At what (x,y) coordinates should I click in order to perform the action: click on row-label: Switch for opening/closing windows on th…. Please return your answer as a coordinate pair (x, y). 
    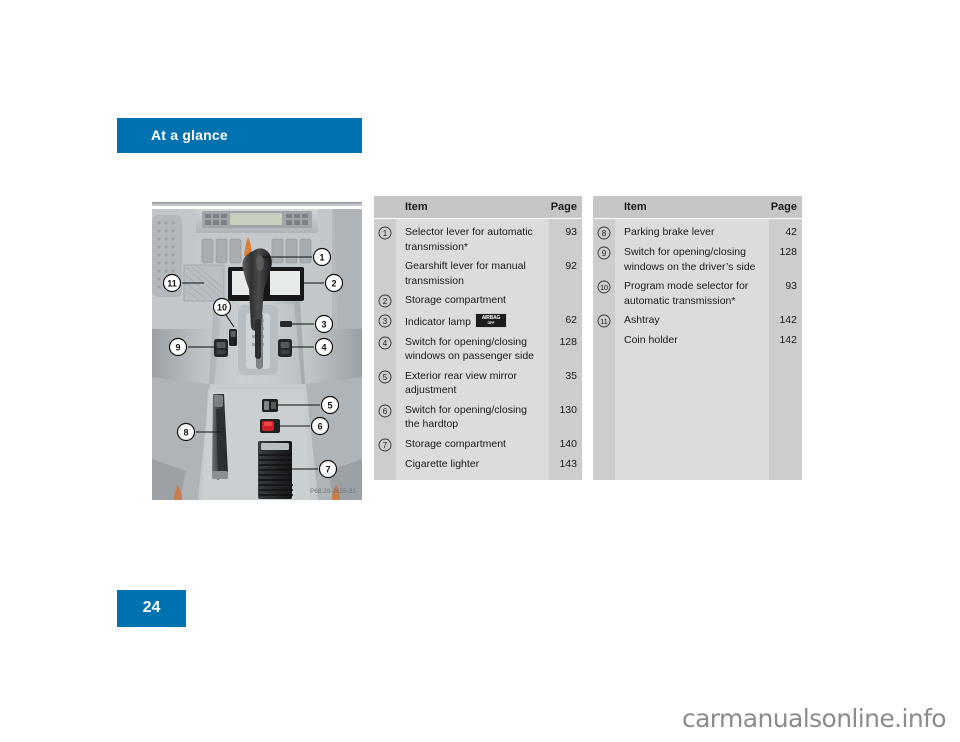
    Looking at the image, I should click on (690, 259).